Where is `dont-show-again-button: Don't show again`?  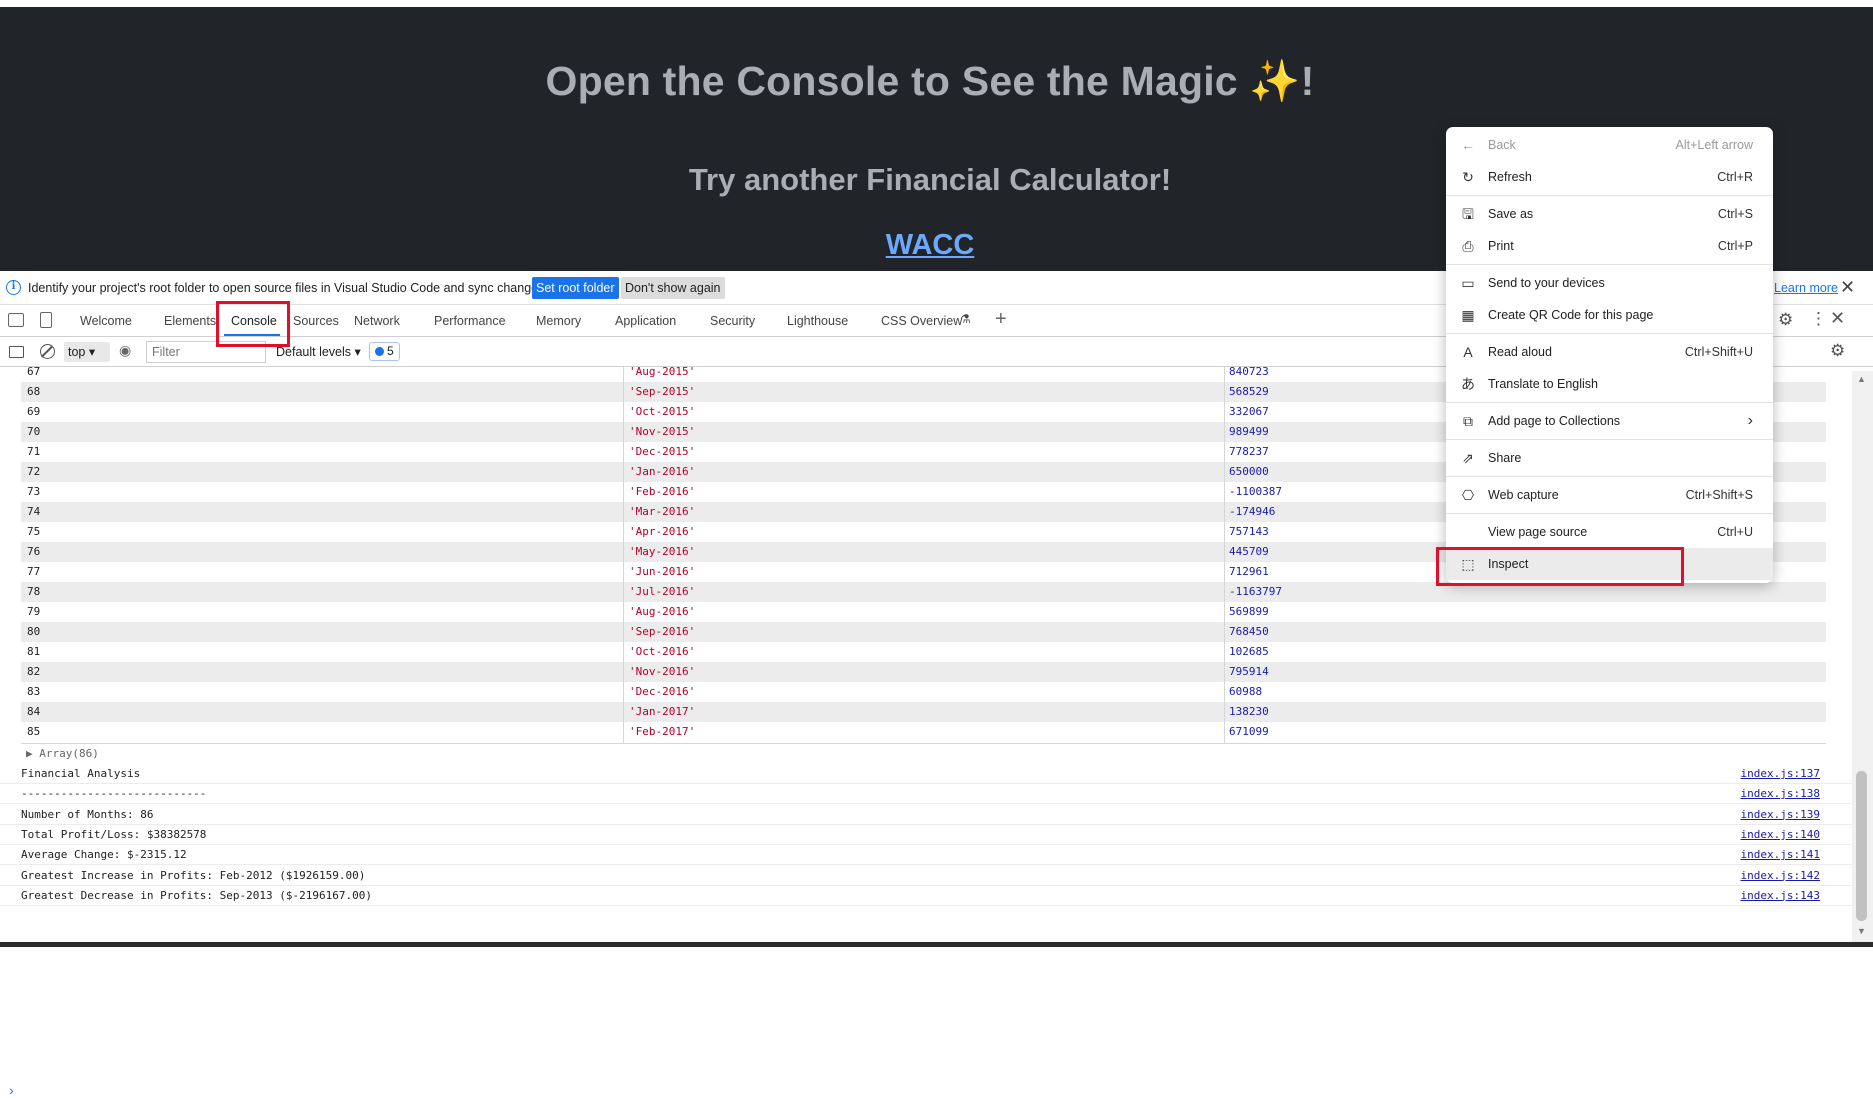 dont-show-again-button: Don't show again is located at coordinates (673, 288).